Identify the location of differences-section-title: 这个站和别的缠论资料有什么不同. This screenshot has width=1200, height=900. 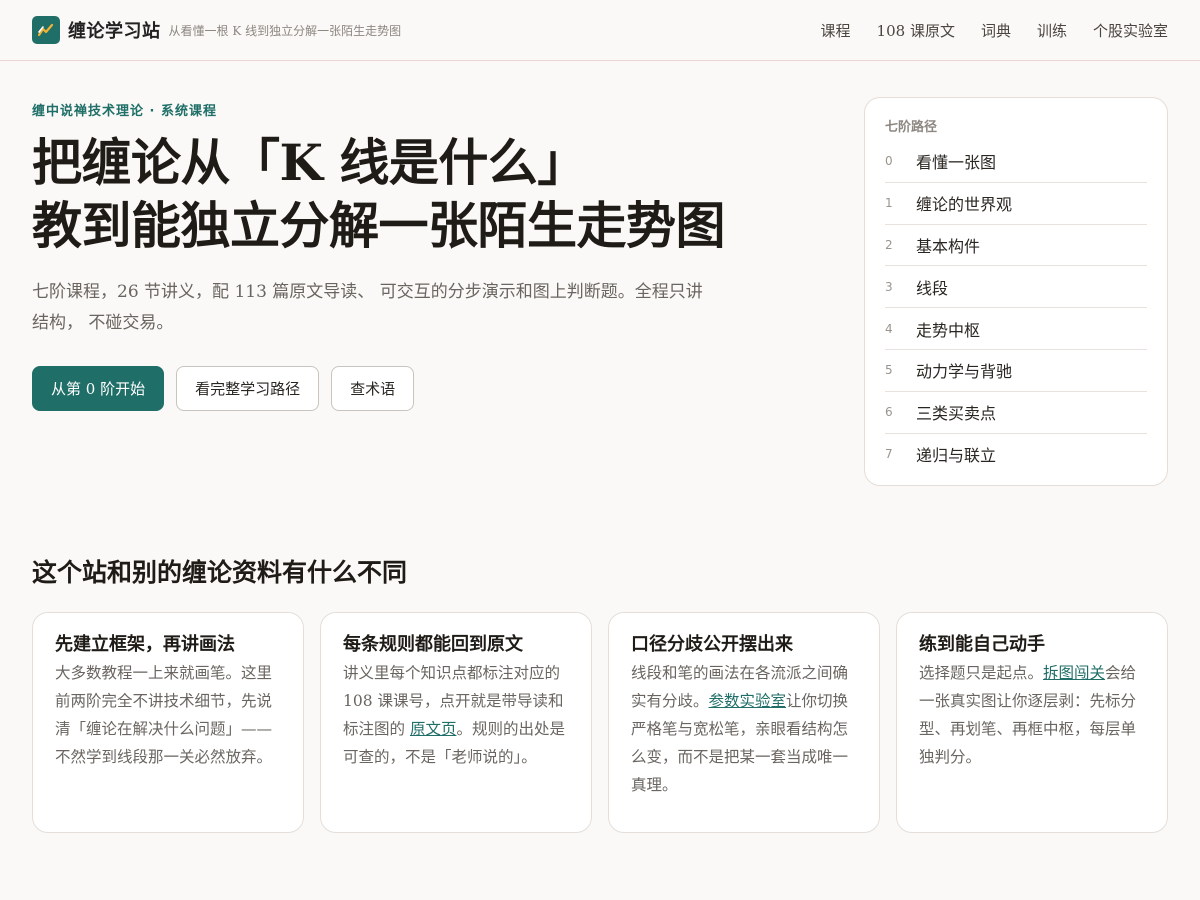
(220, 572).